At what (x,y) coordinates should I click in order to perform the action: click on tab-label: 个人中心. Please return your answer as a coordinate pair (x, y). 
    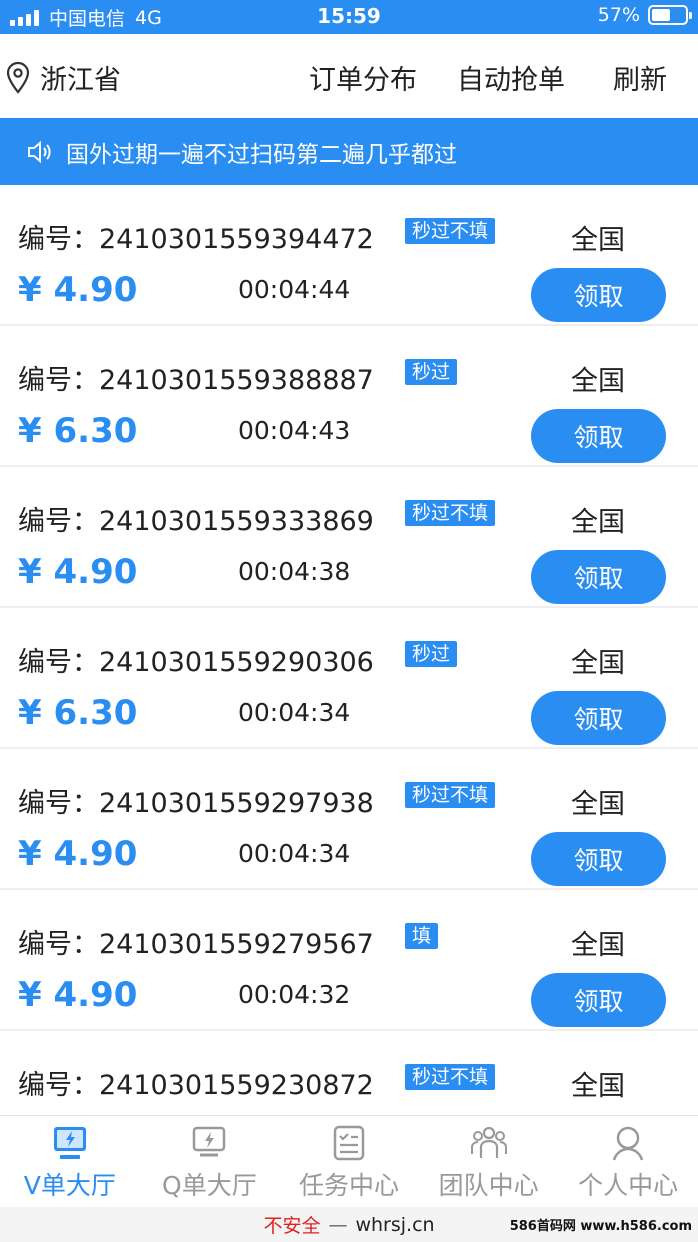
    Looking at the image, I should click on (628, 1185).